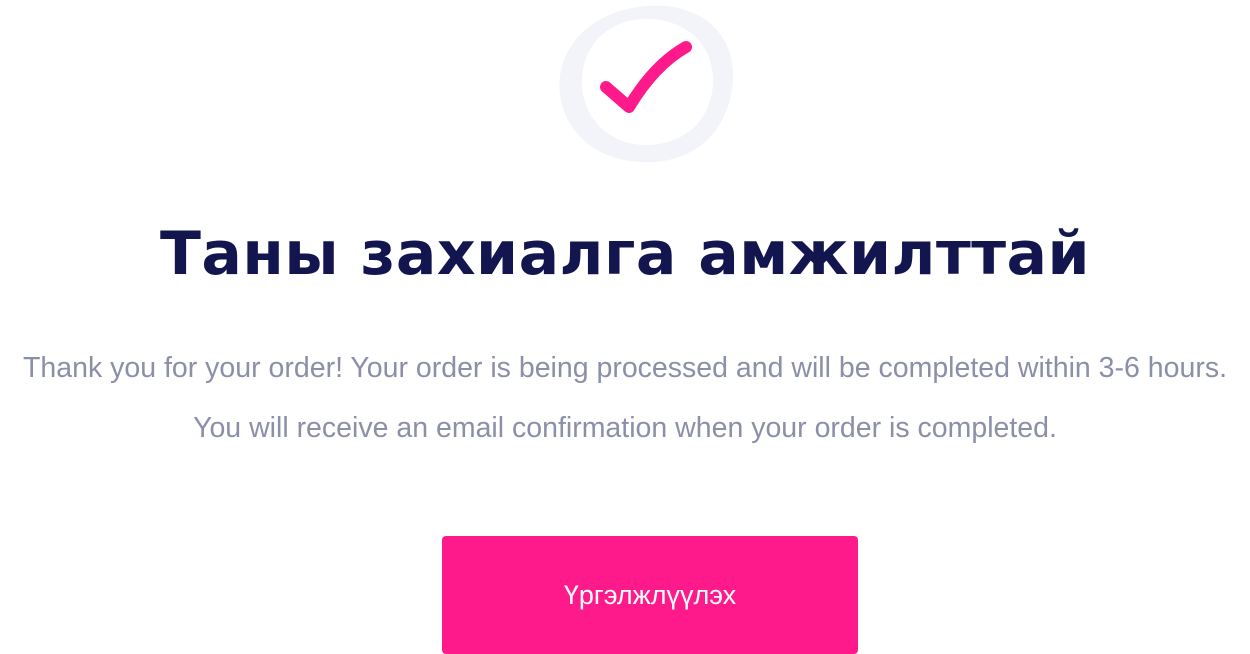 The image size is (1250, 654). I want to click on success-check-icon, so click(645, 82).